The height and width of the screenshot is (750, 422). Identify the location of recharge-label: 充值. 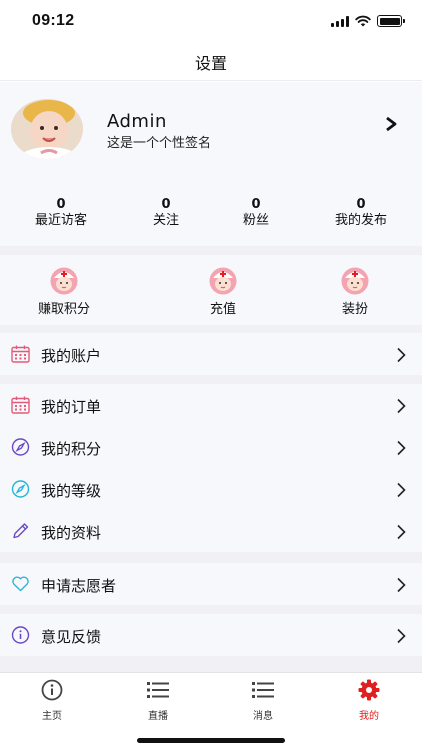
(222, 309).